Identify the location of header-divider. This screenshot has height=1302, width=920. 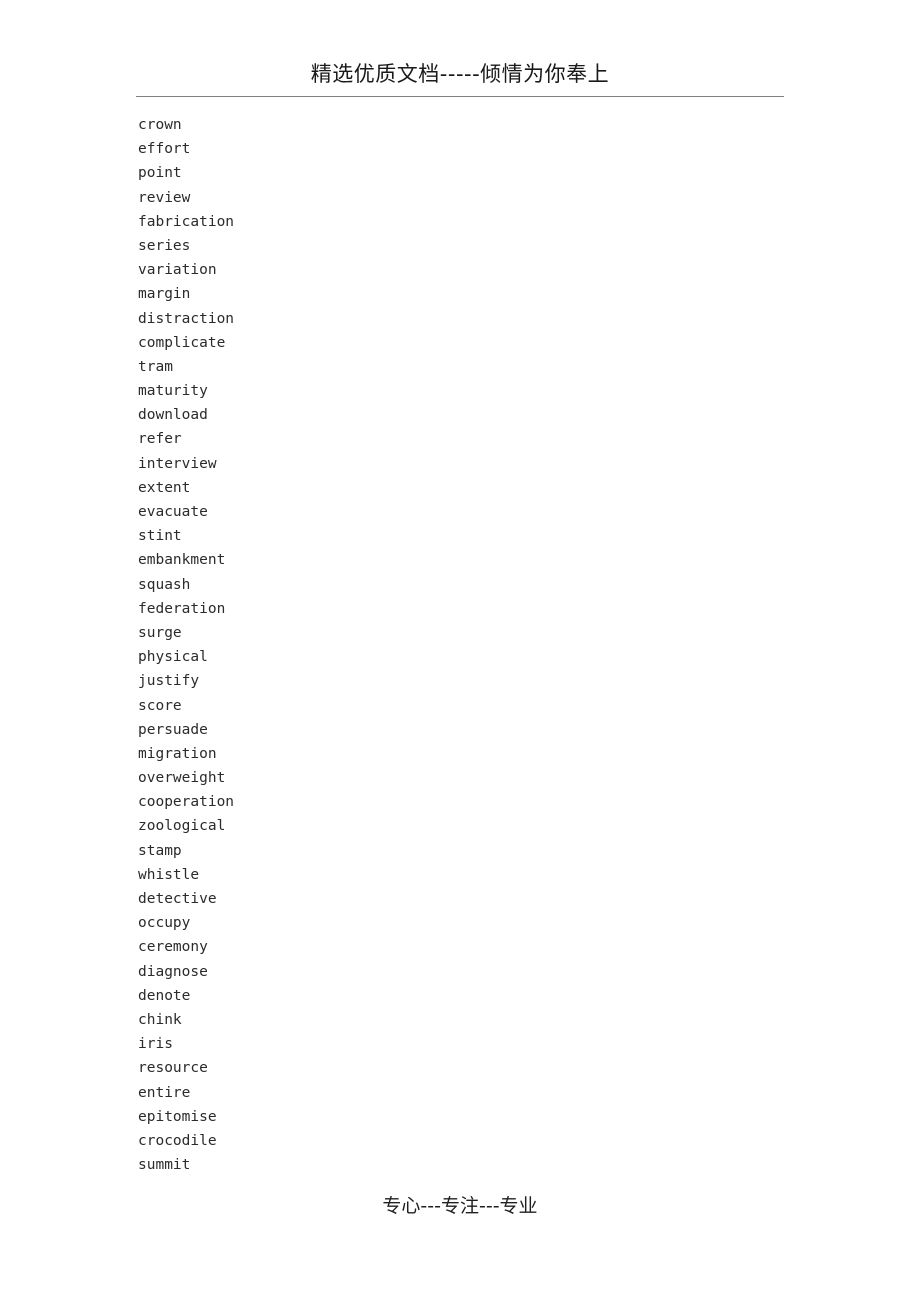
(460, 96).